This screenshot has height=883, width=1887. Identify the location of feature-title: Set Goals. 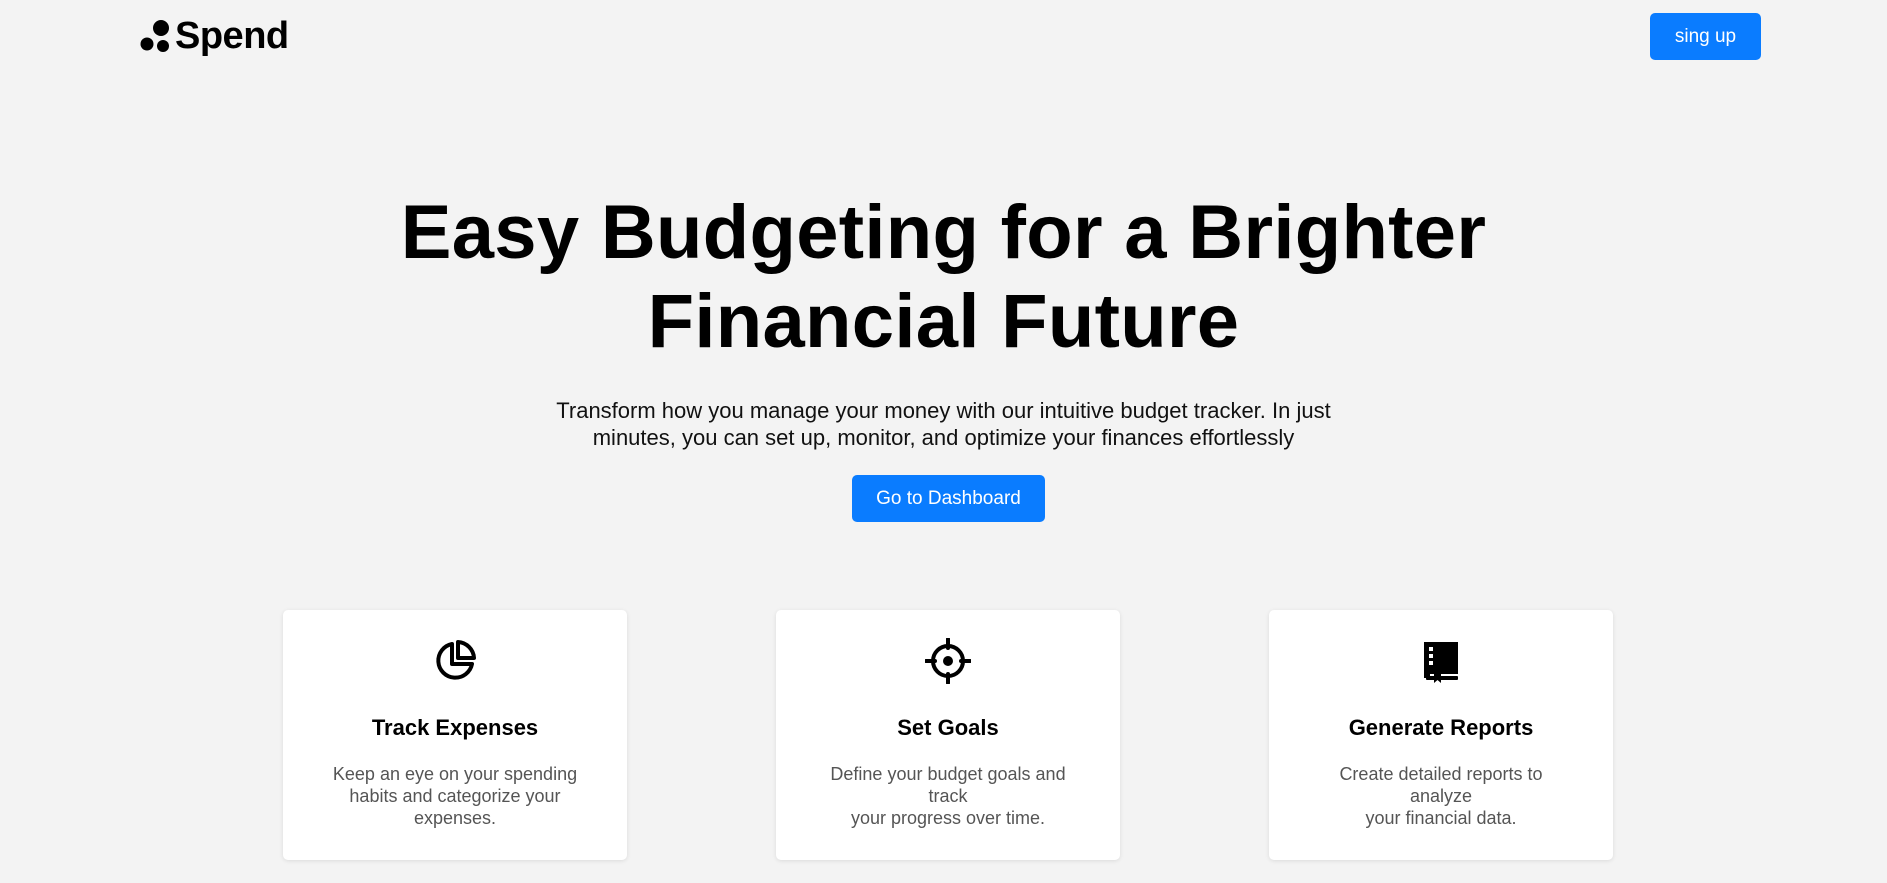
(948, 727).